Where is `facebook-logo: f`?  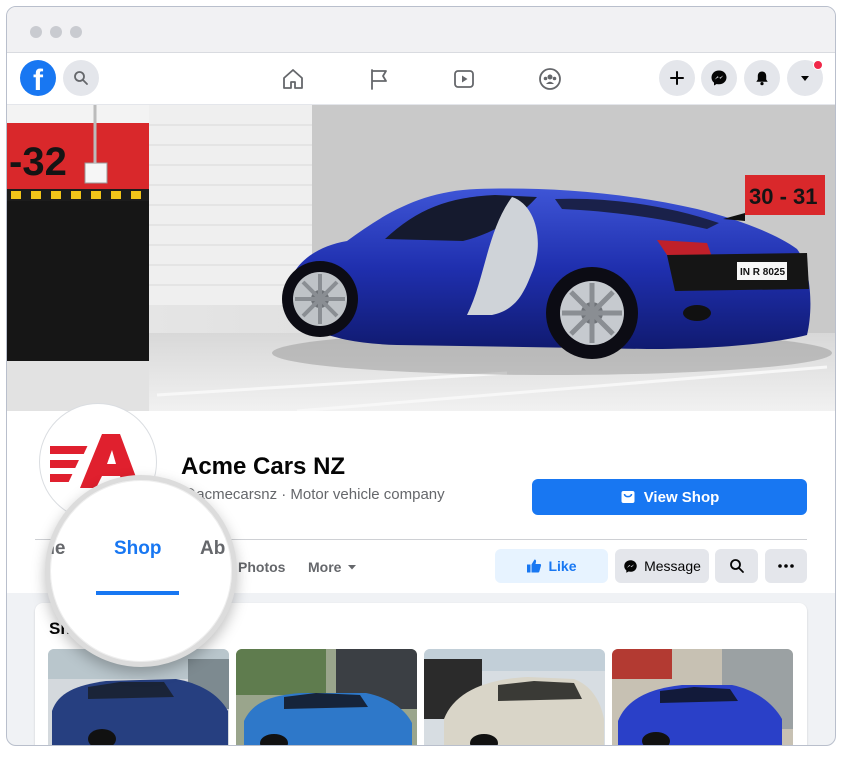 facebook-logo: f is located at coordinates (38, 78).